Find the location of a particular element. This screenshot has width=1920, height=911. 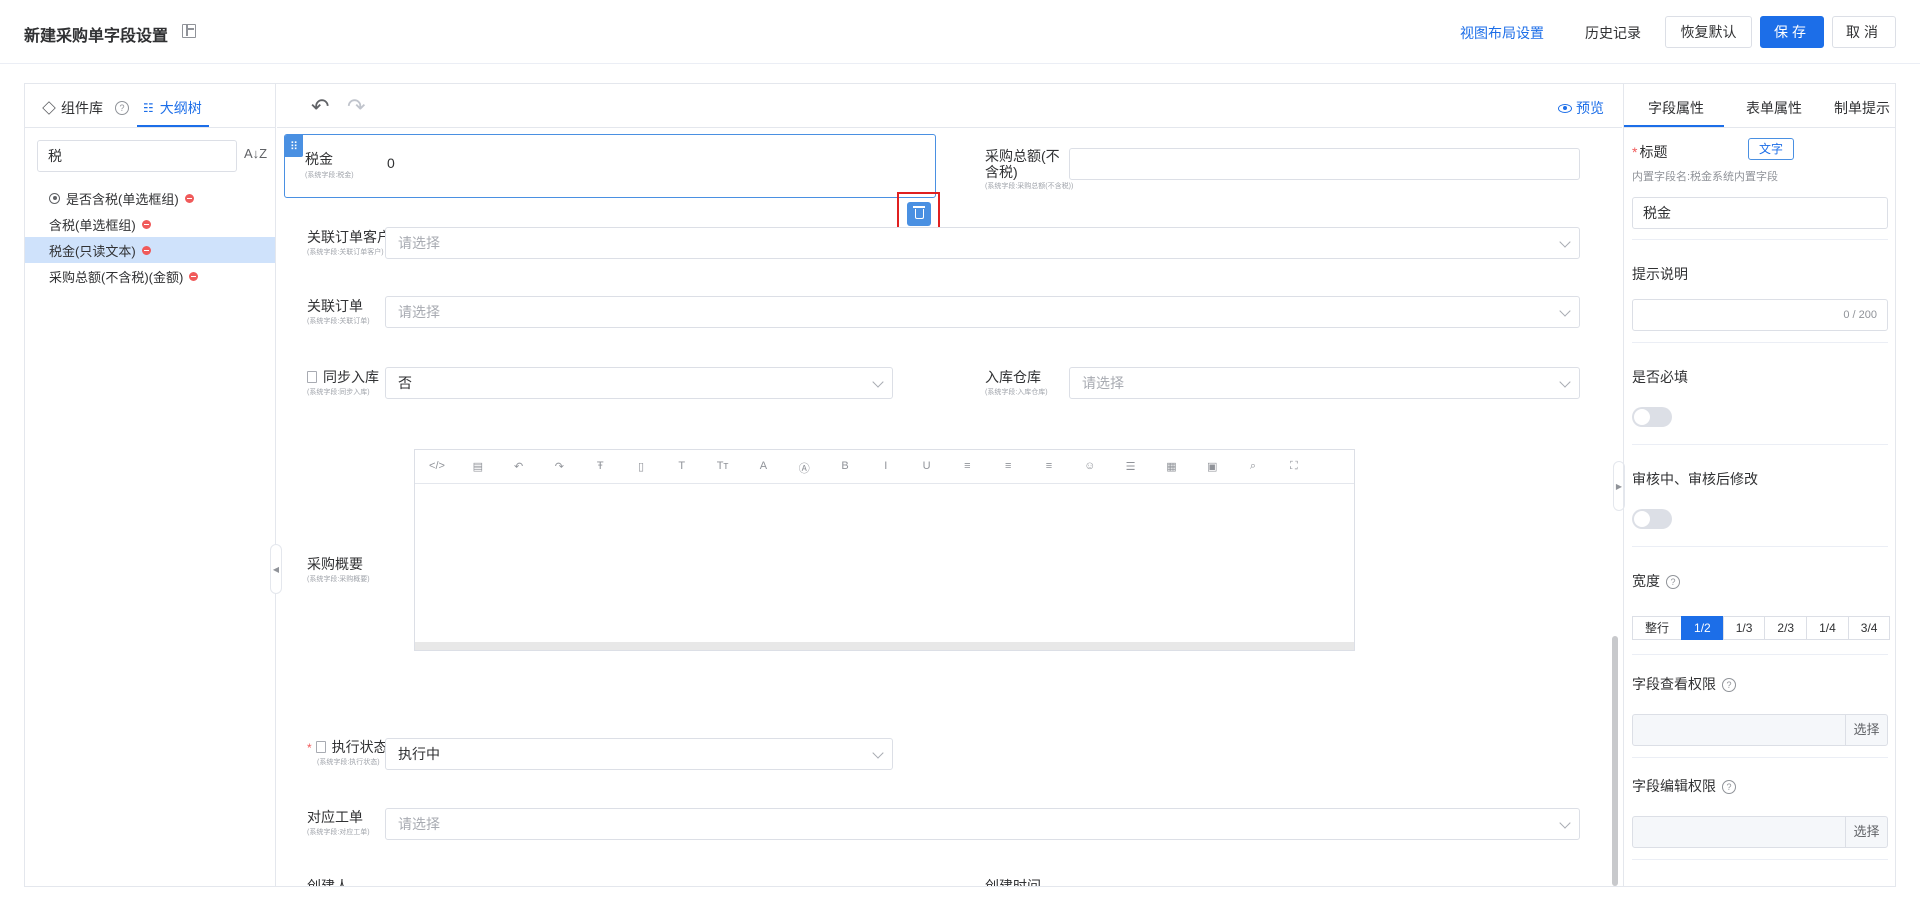

editor-tool-icon: </> is located at coordinates (437, 466).